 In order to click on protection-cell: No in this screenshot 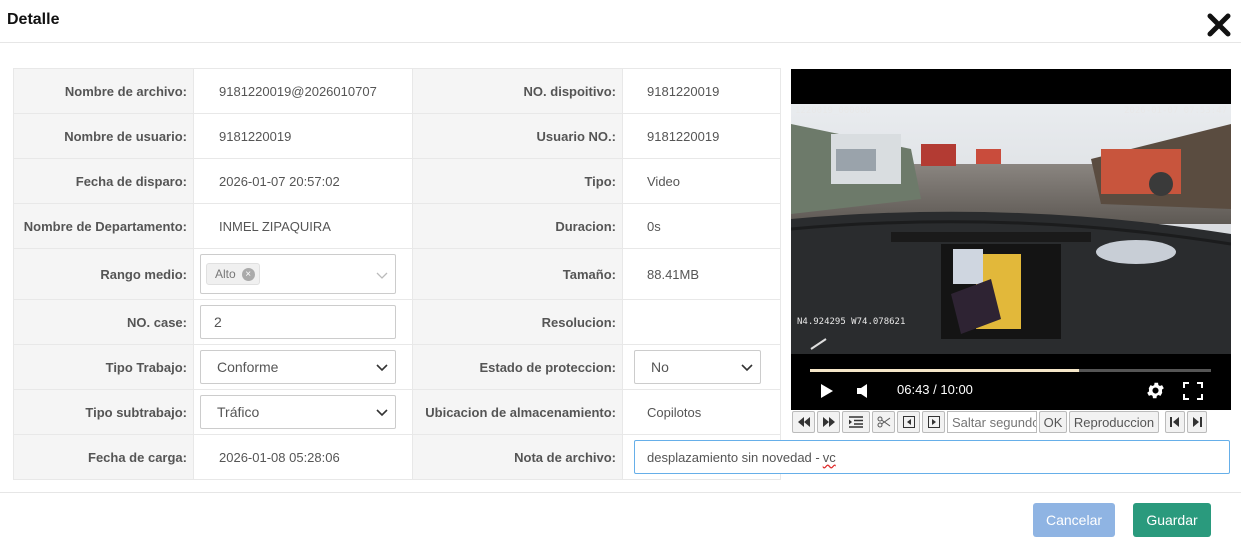, I will do `click(701, 367)`.